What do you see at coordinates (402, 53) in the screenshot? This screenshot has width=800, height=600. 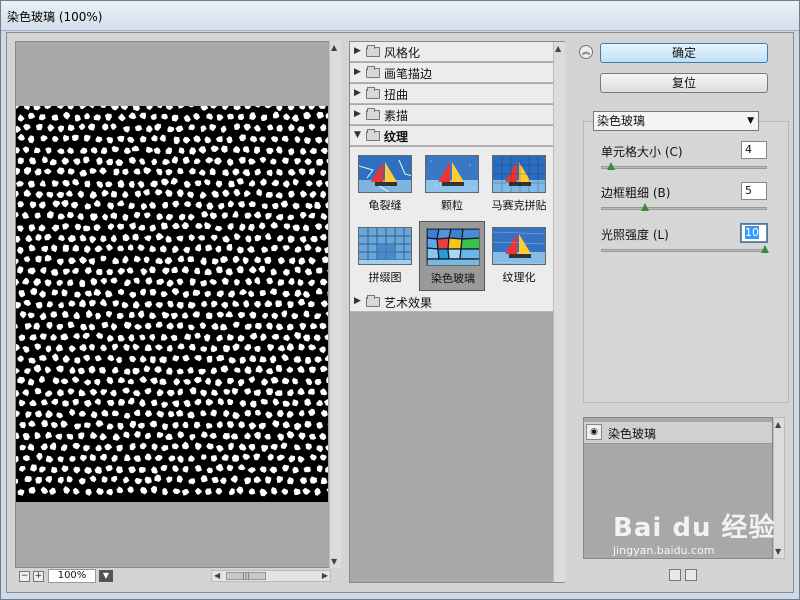 I see `category-label: 风格化` at bounding box center [402, 53].